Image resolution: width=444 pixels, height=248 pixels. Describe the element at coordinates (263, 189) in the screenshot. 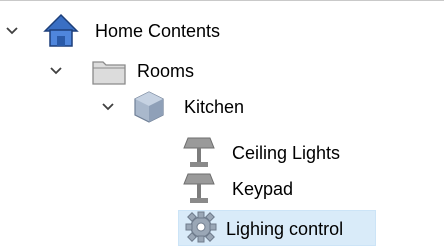

I see `tree-item-label: Keypad` at that location.